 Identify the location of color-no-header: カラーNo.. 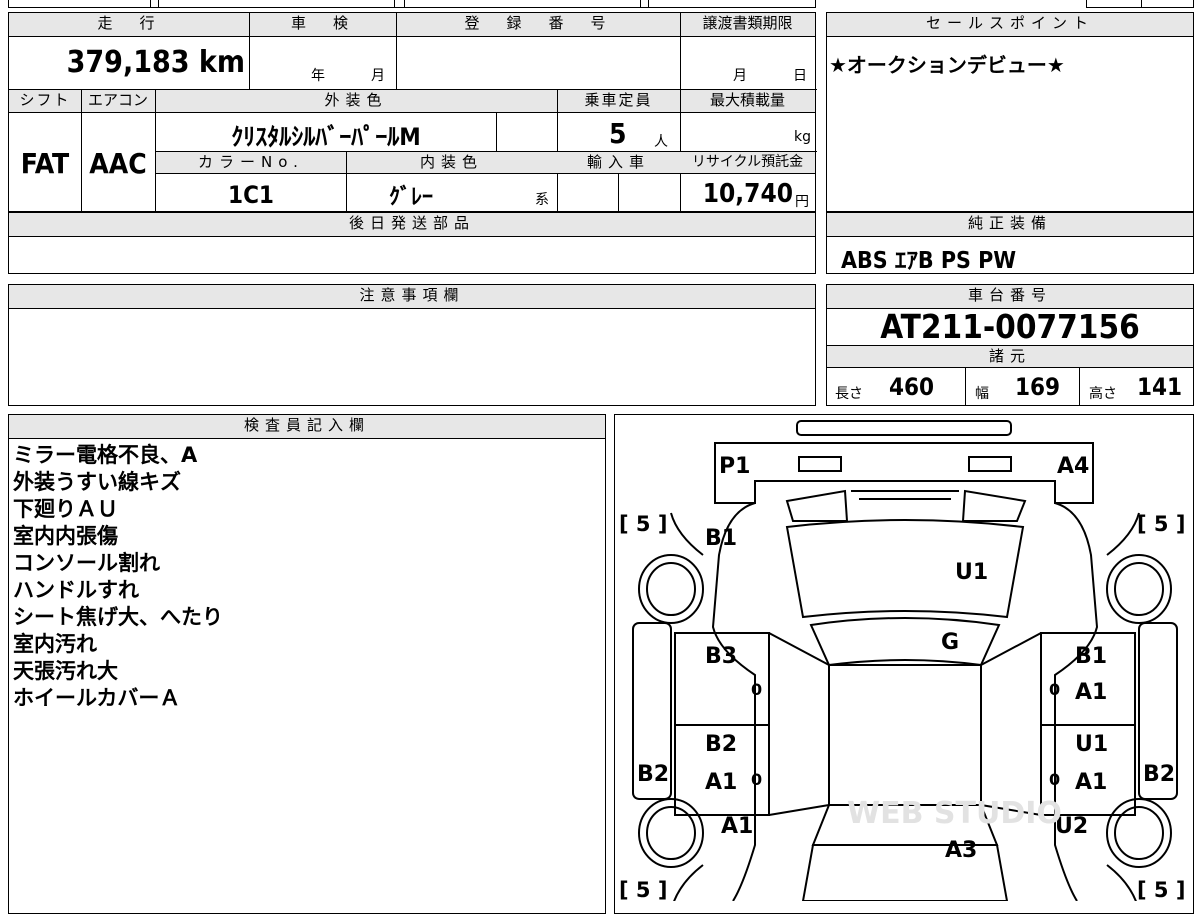
(251, 163).